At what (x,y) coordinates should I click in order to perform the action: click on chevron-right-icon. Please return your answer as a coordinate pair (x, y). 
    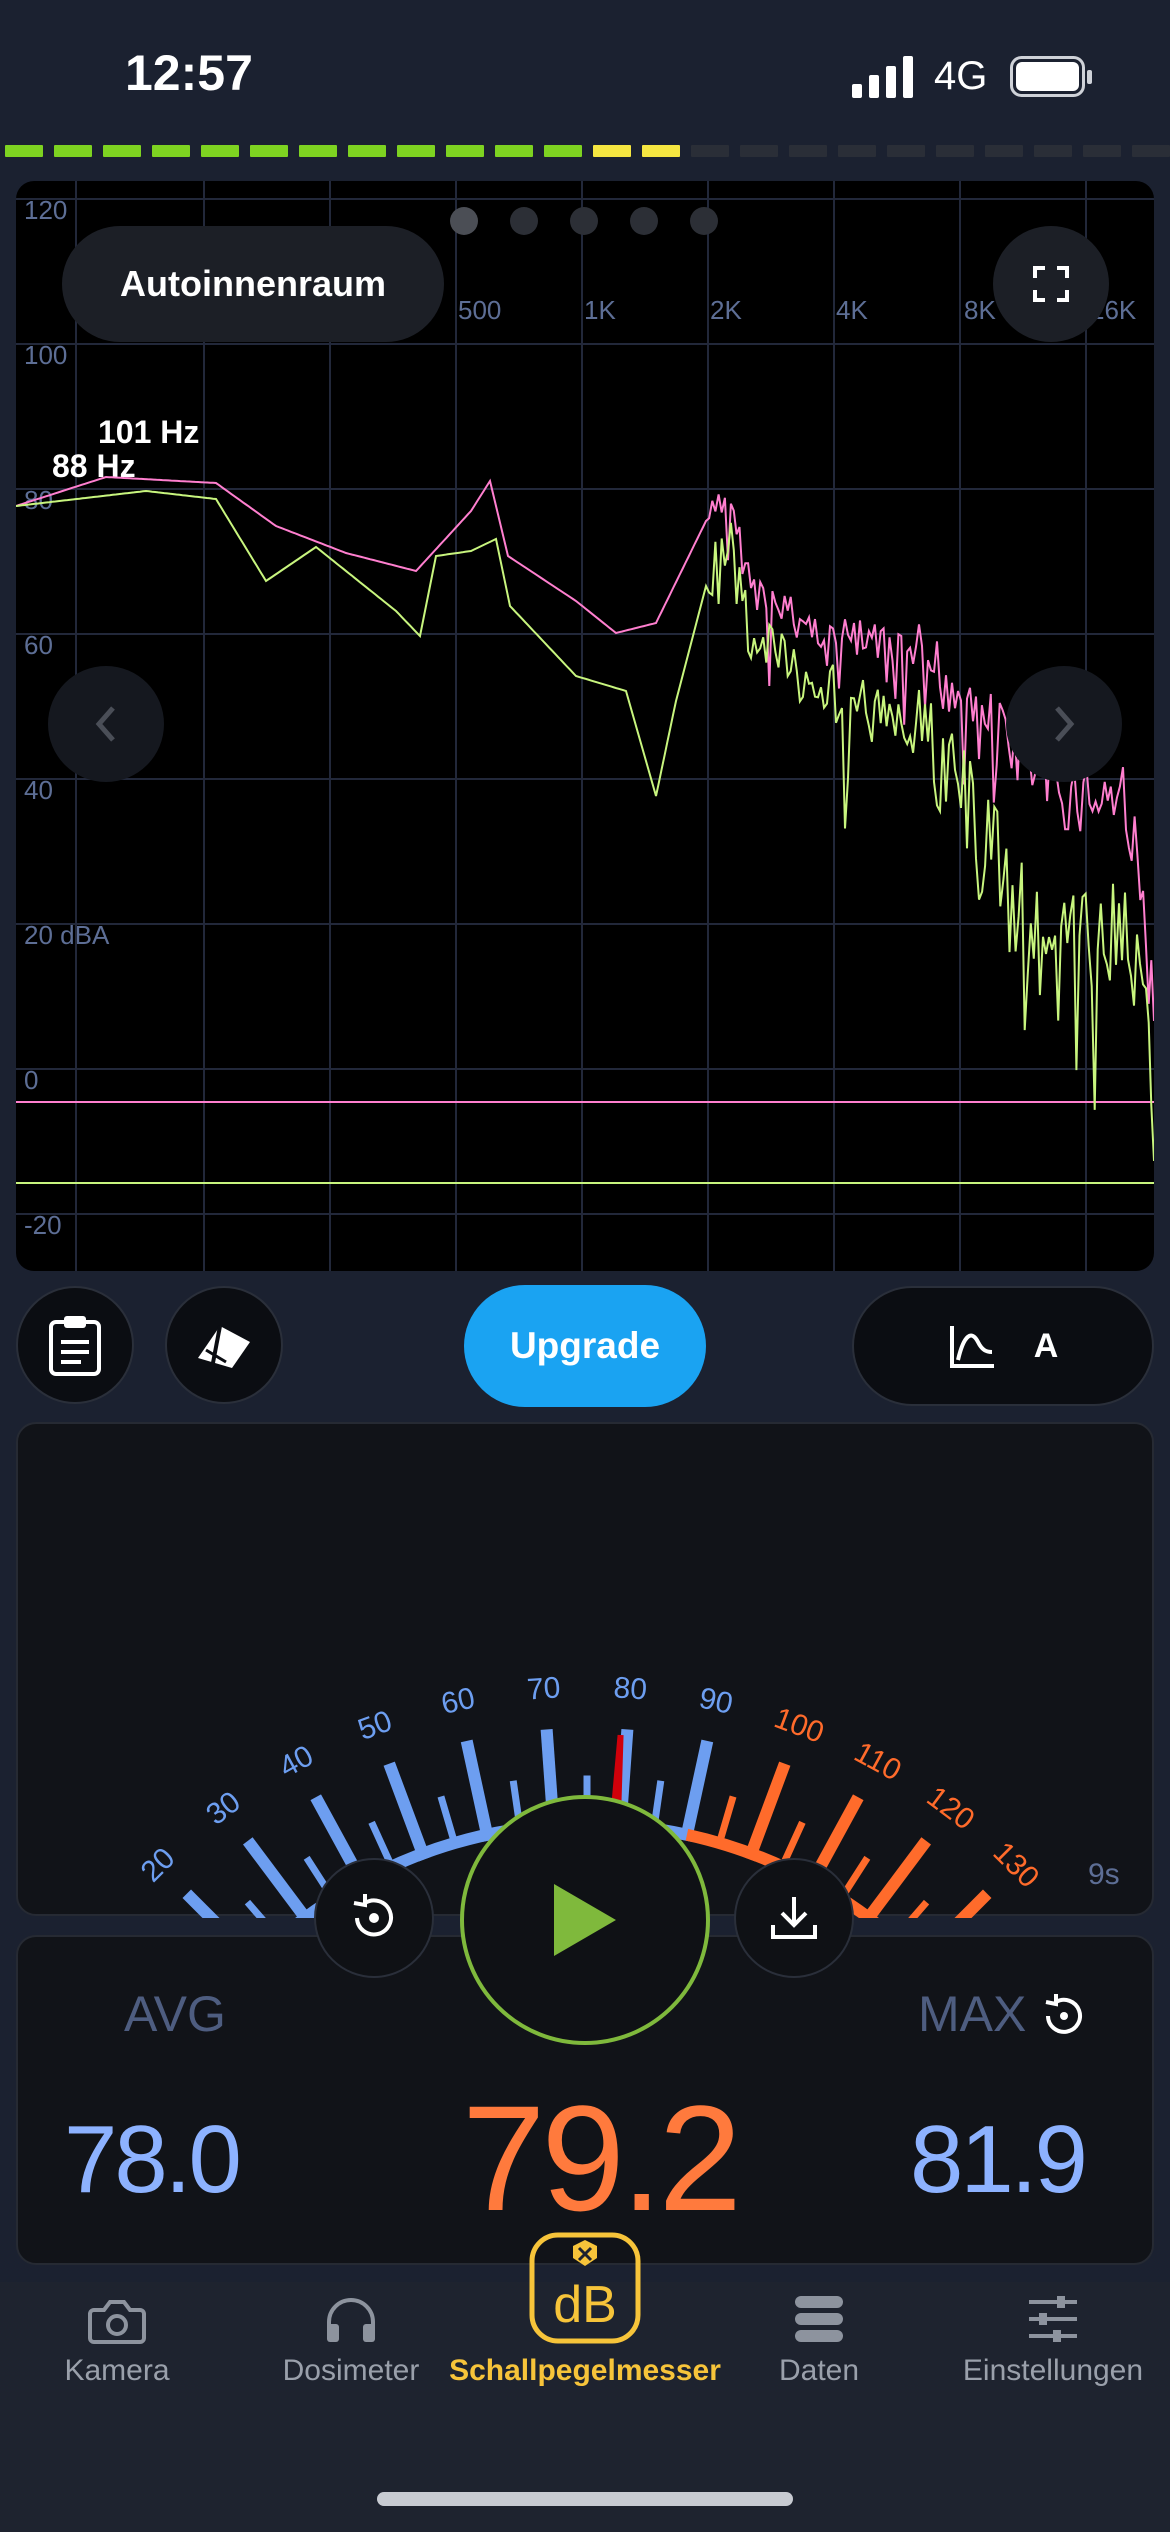
    Looking at the image, I should click on (1065, 724).